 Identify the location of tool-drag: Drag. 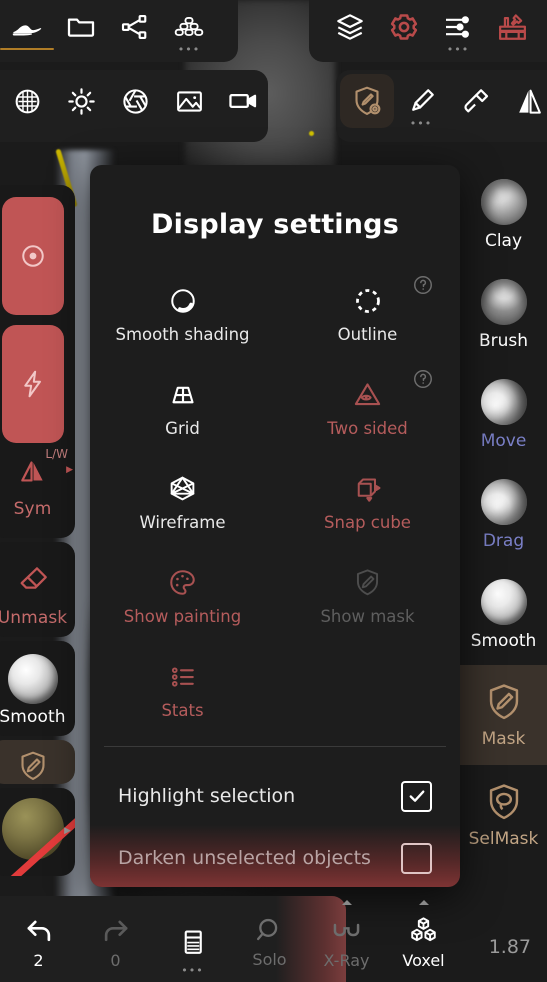
(503, 515).